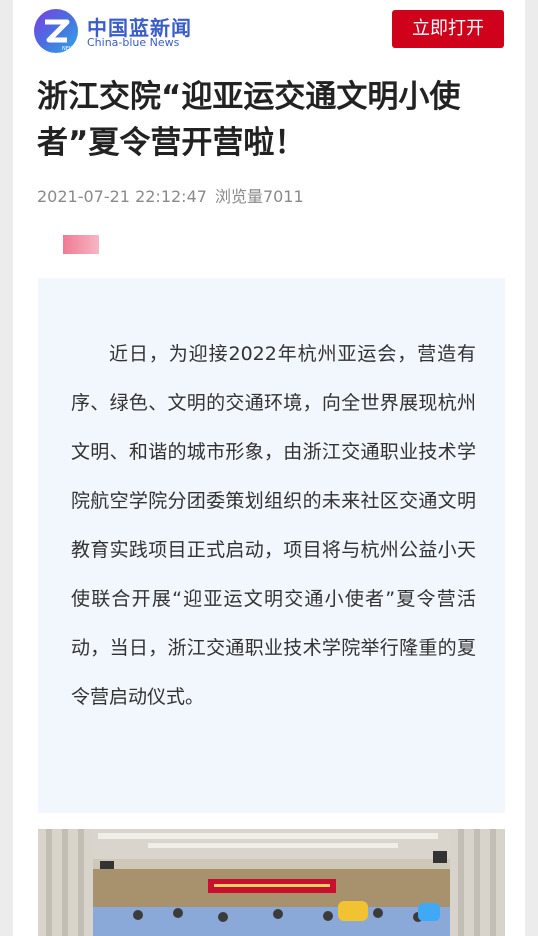 The image size is (538, 936). I want to click on logo-badge: NEWS, so click(69, 49).